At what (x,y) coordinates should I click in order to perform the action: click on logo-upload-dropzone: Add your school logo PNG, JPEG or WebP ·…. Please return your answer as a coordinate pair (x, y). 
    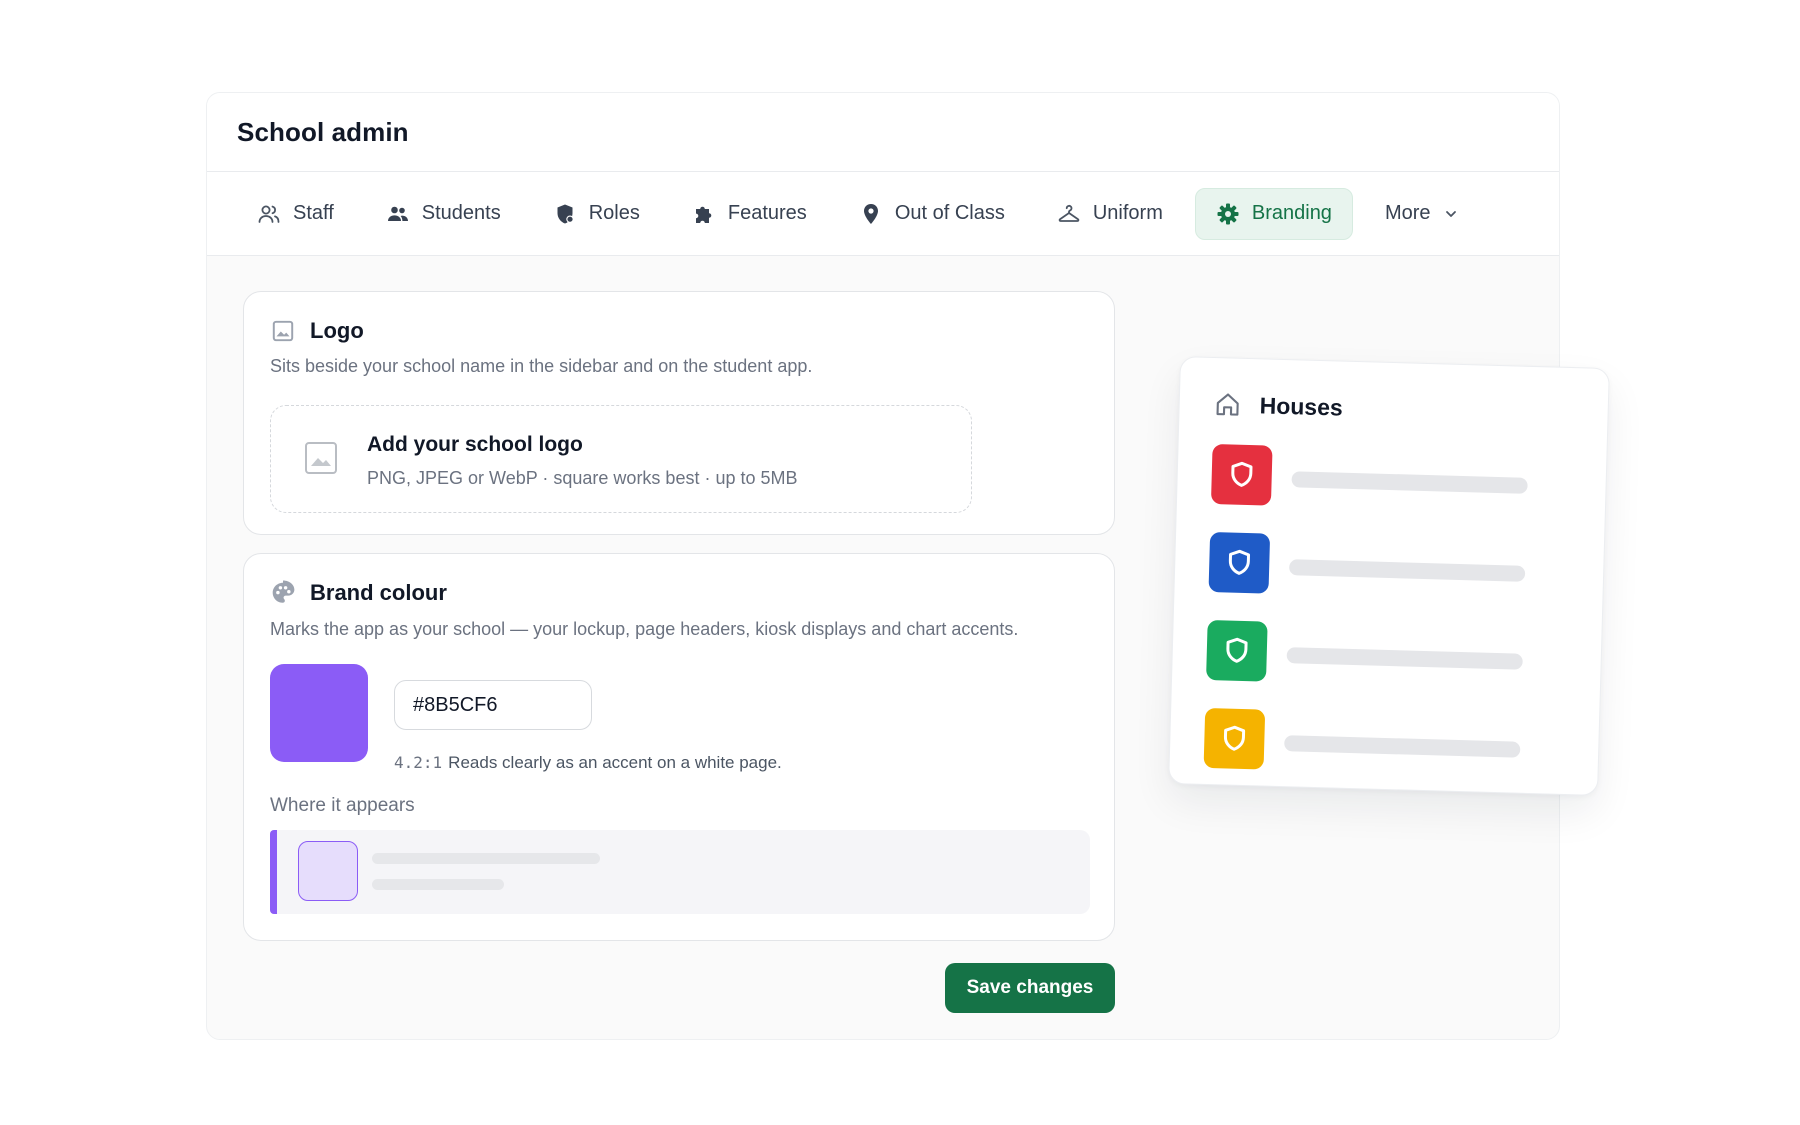
    Looking at the image, I should click on (621, 459).